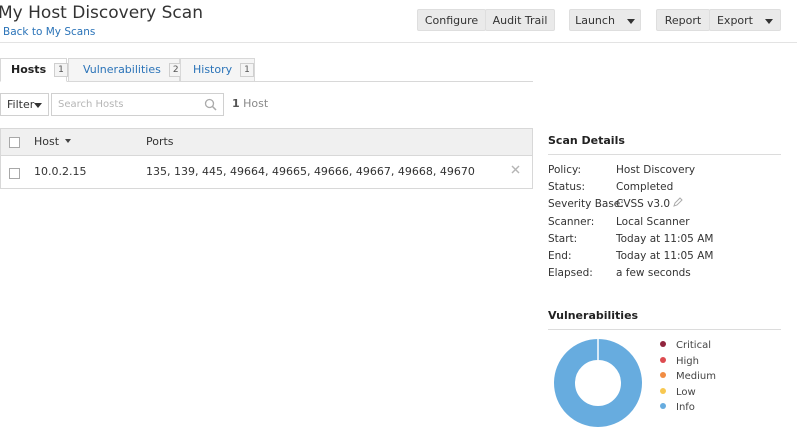 This screenshot has width=797, height=438. I want to click on detail-value: CVSS v3.0, so click(643, 204).